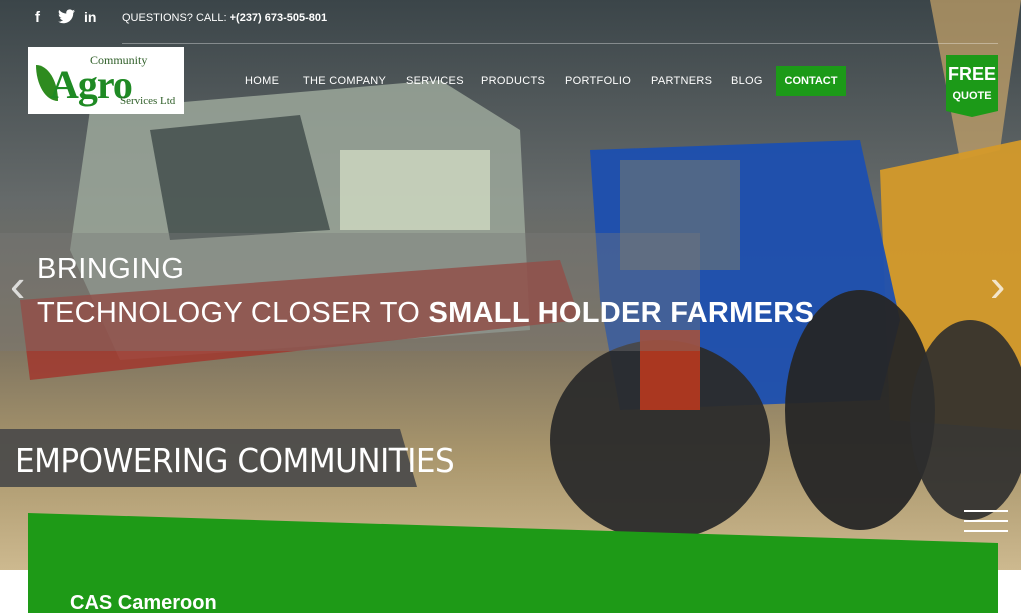 This screenshot has width=1021, height=615. Describe the element at coordinates (681, 81) in the screenshot. I see `nav-partners: PARTNERS` at that location.